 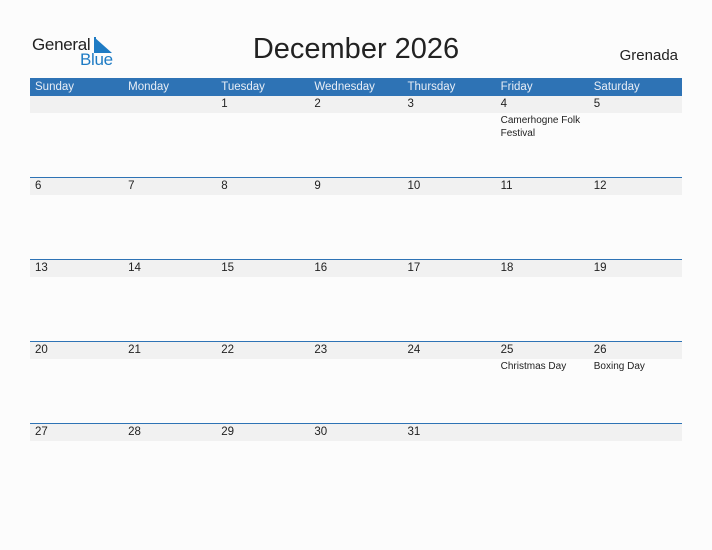 What do you see at coordinates (431, 87) in the screenshot?
I see `weekday-thursday: Thursday` at bounding box center [431, 87].